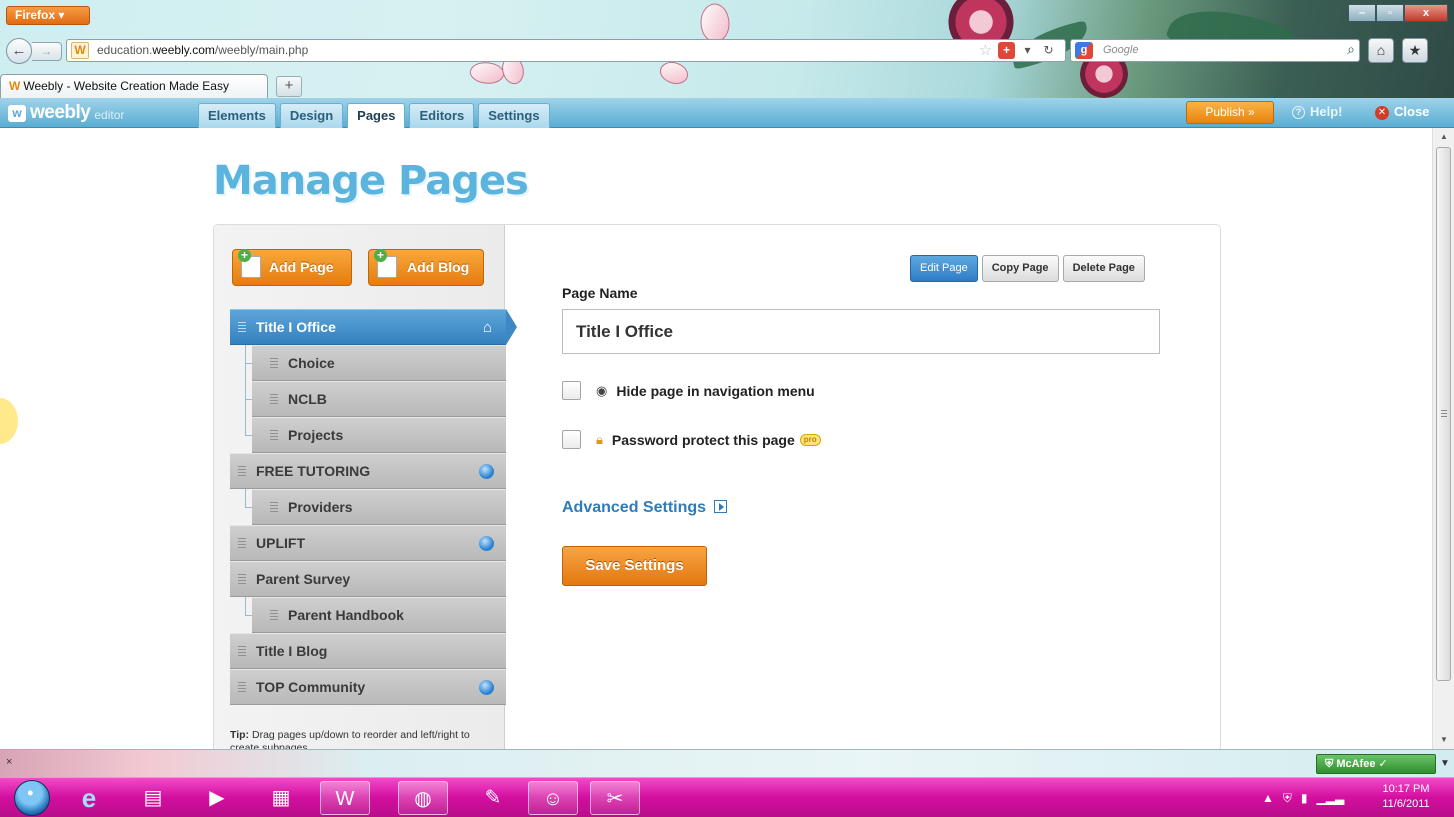  I want to click on password-row: 🔒︎ Password protect this page pro, so click(691, 439).